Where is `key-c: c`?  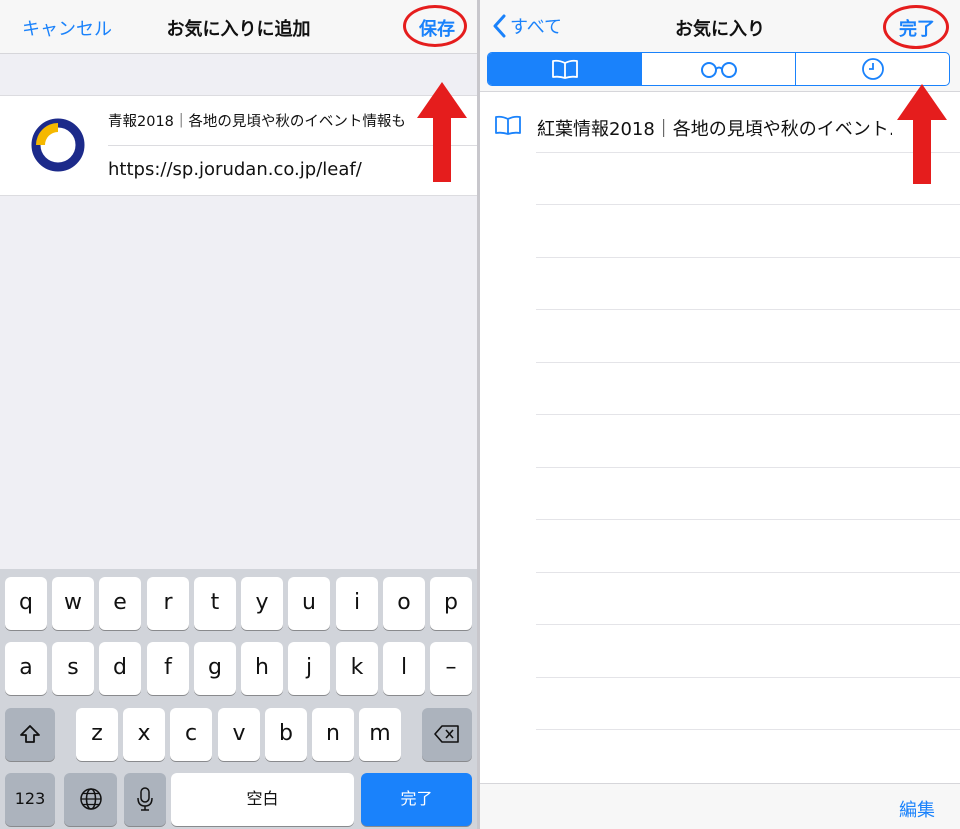
key-c: c is located at coordinates (191, 734).